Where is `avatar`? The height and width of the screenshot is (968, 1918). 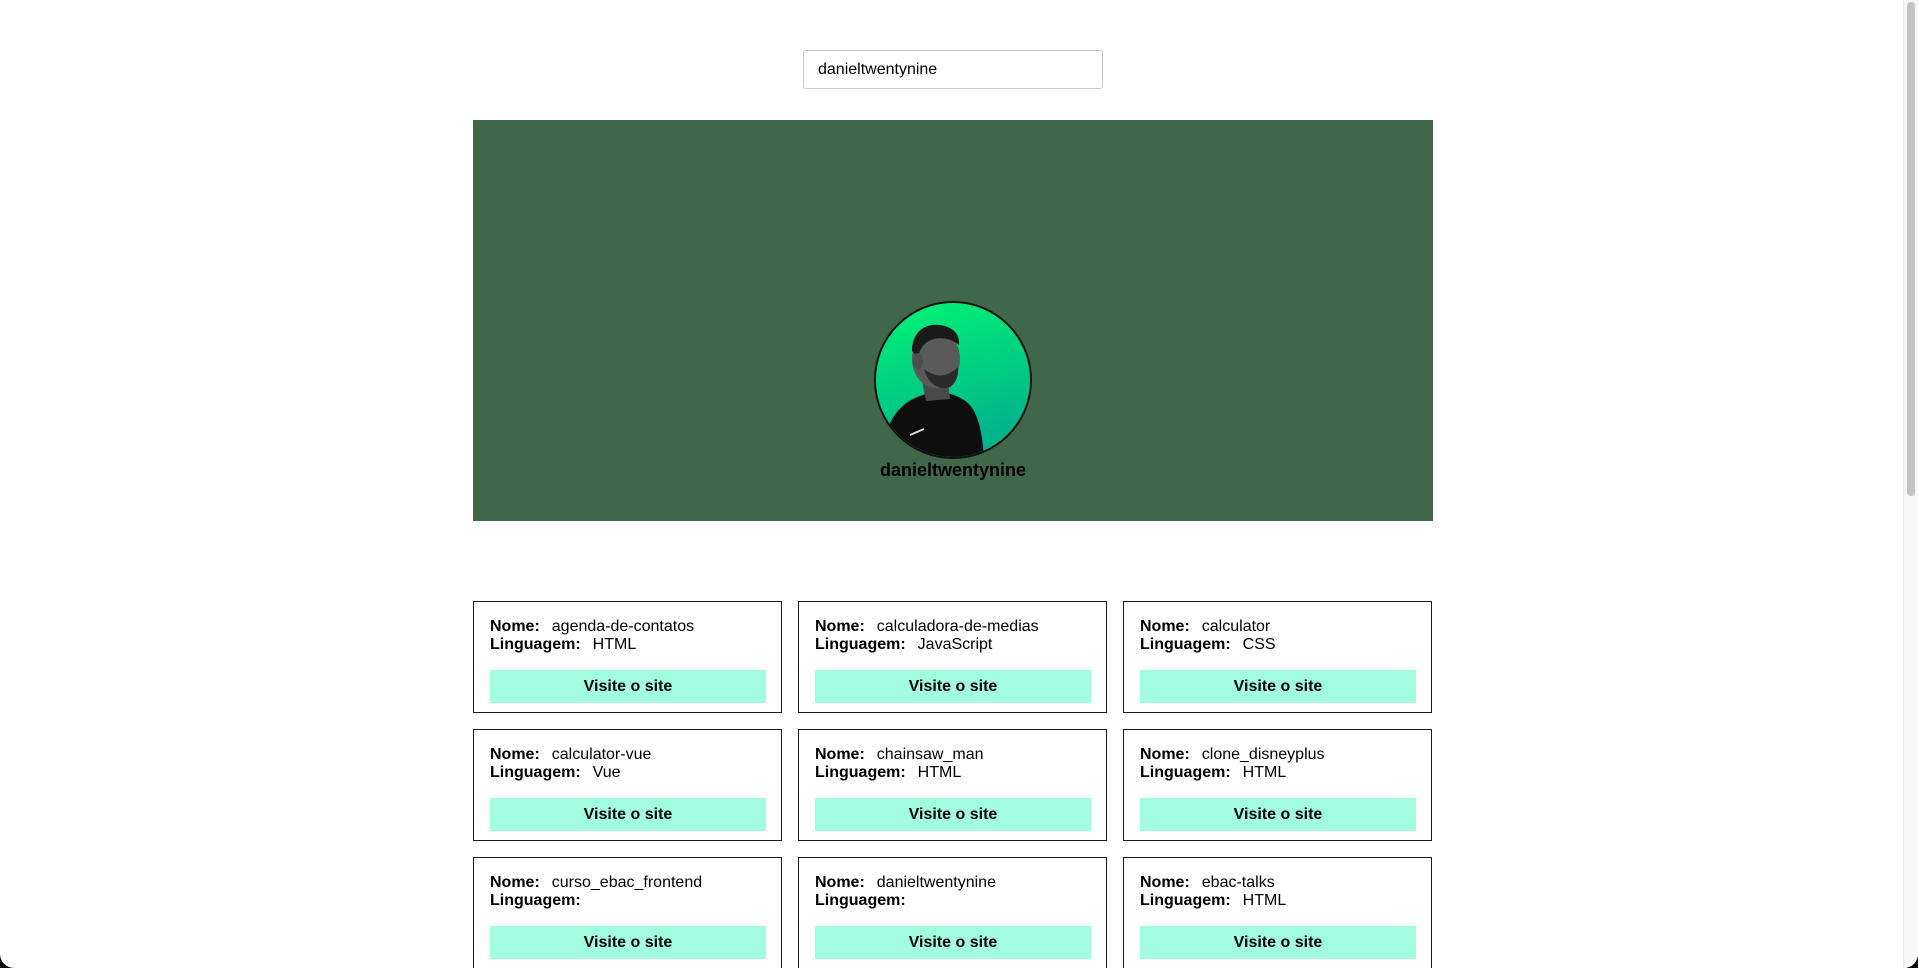 avatar is located at coordinates (953, 380).